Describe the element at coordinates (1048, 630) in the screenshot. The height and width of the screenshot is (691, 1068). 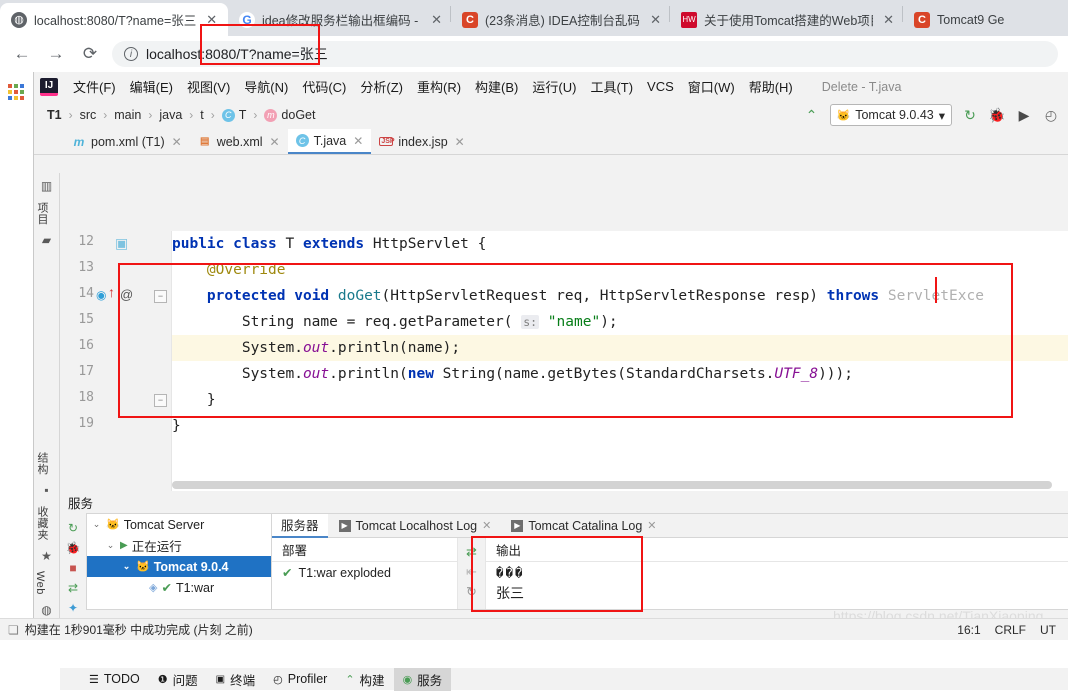
I see `file-encoding: UT` at that location.